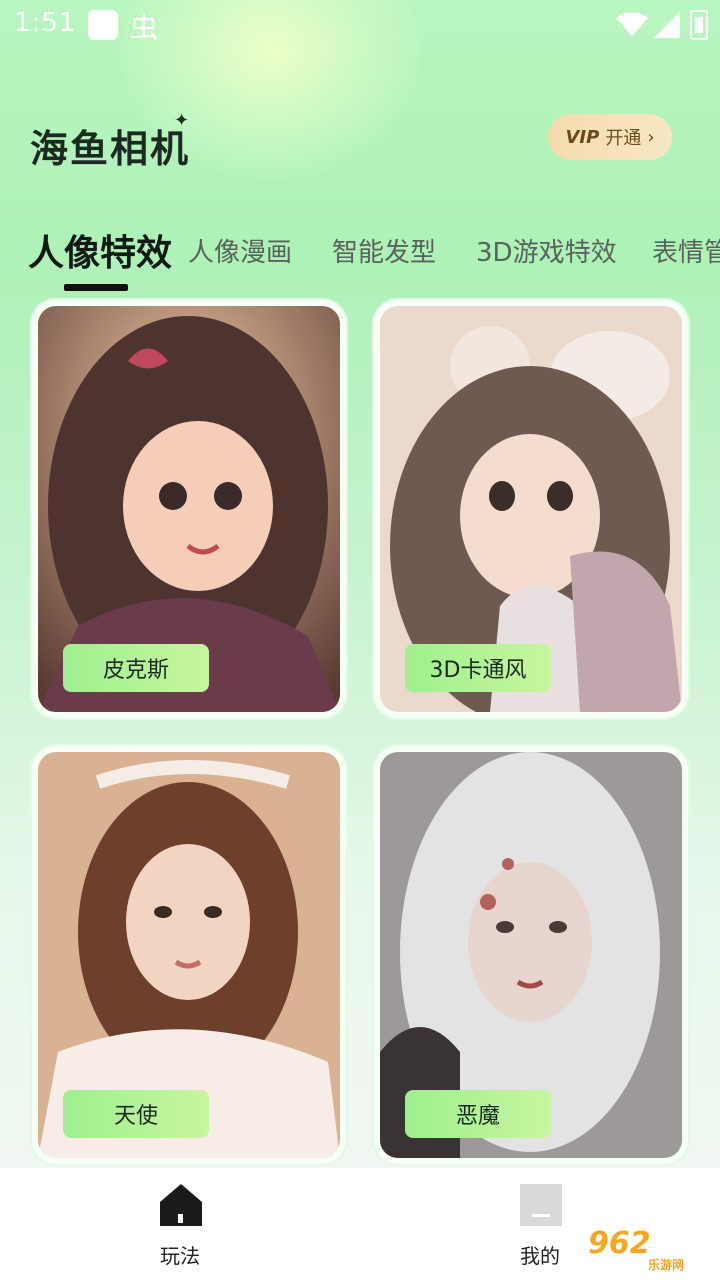 This screenshot has height=1280, width=720. I want to click on app-title: 海鱼相机, so click(110, 149).